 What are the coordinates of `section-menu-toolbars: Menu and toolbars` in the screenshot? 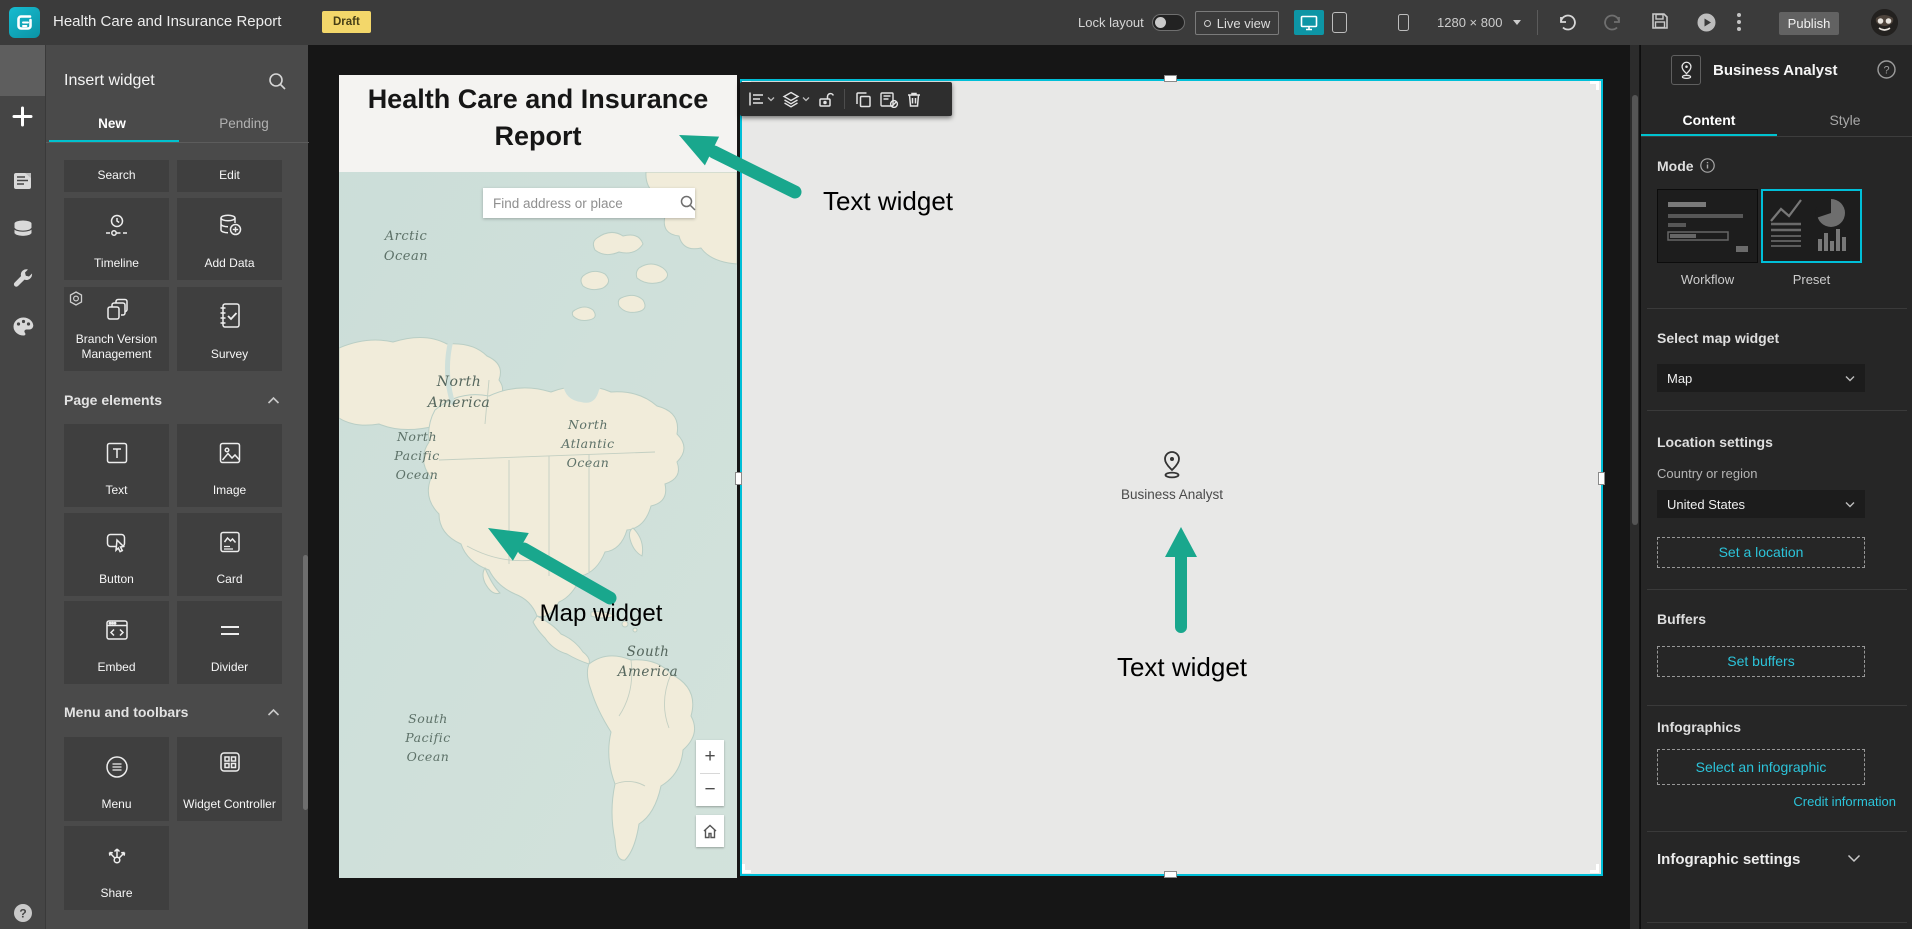 It's located at (126, 712).